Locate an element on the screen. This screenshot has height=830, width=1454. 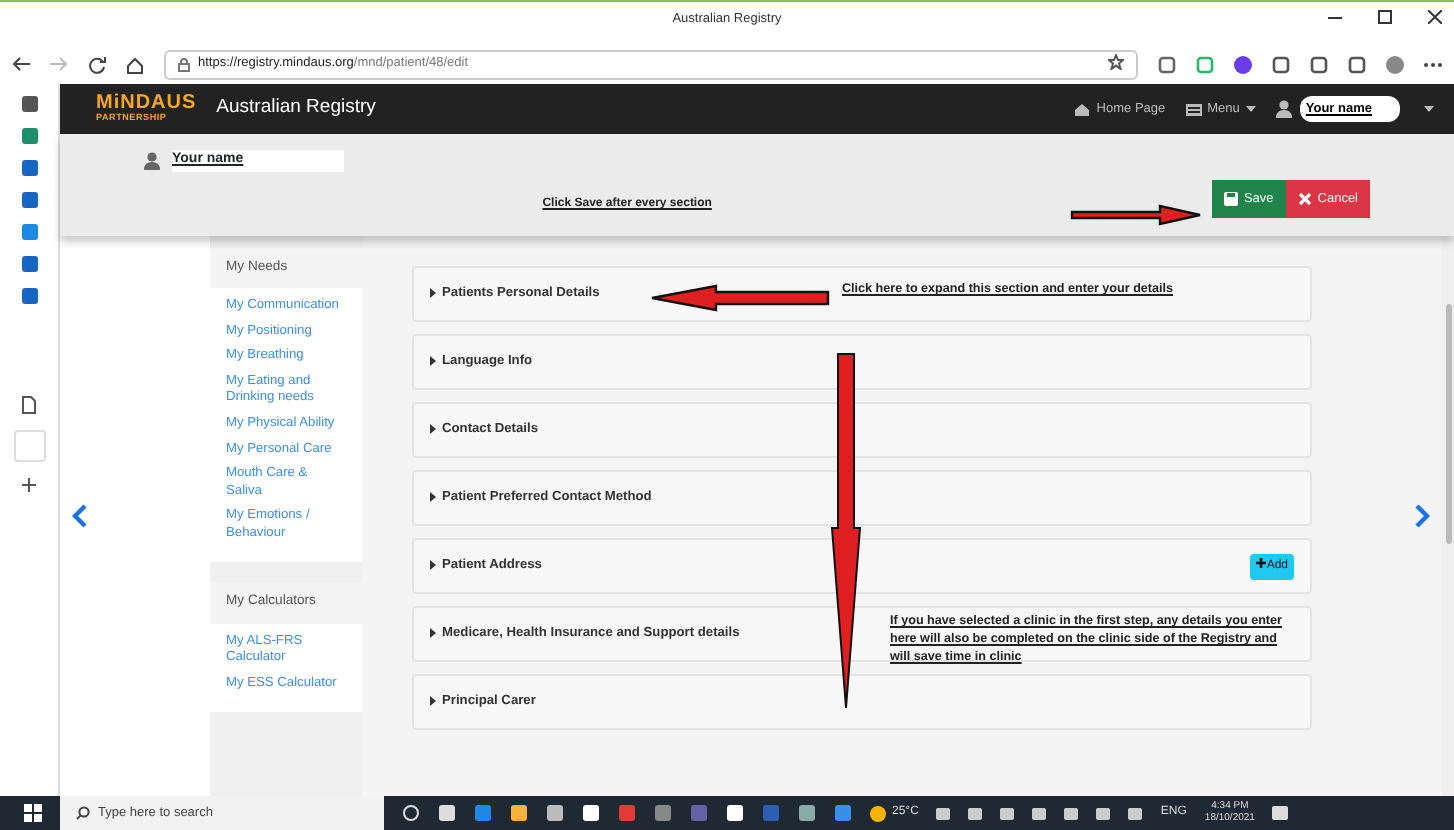
windows-icon is located at coordinates (33, 813).